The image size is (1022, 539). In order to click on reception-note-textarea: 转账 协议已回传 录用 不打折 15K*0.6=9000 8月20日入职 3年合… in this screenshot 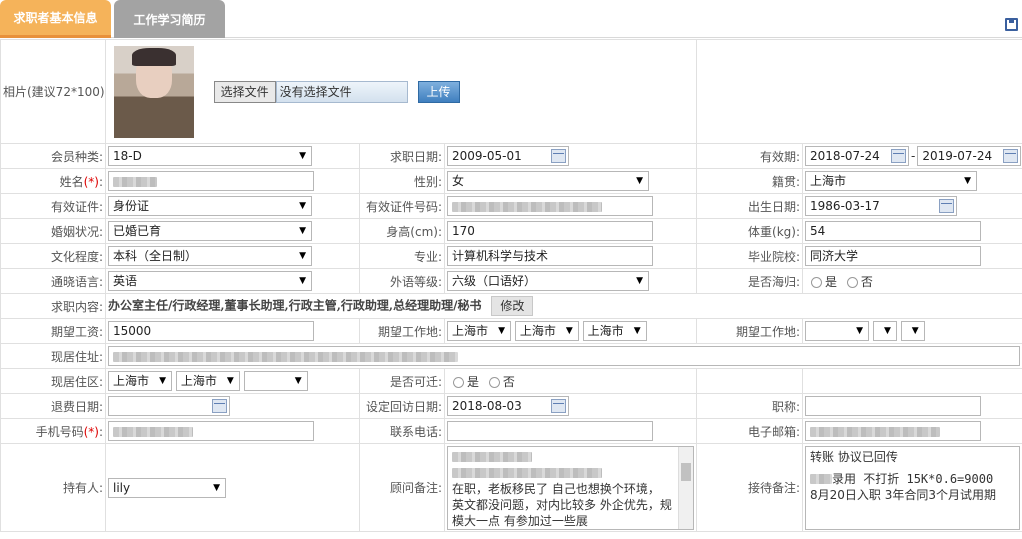, I will do `click(913, 487)`.